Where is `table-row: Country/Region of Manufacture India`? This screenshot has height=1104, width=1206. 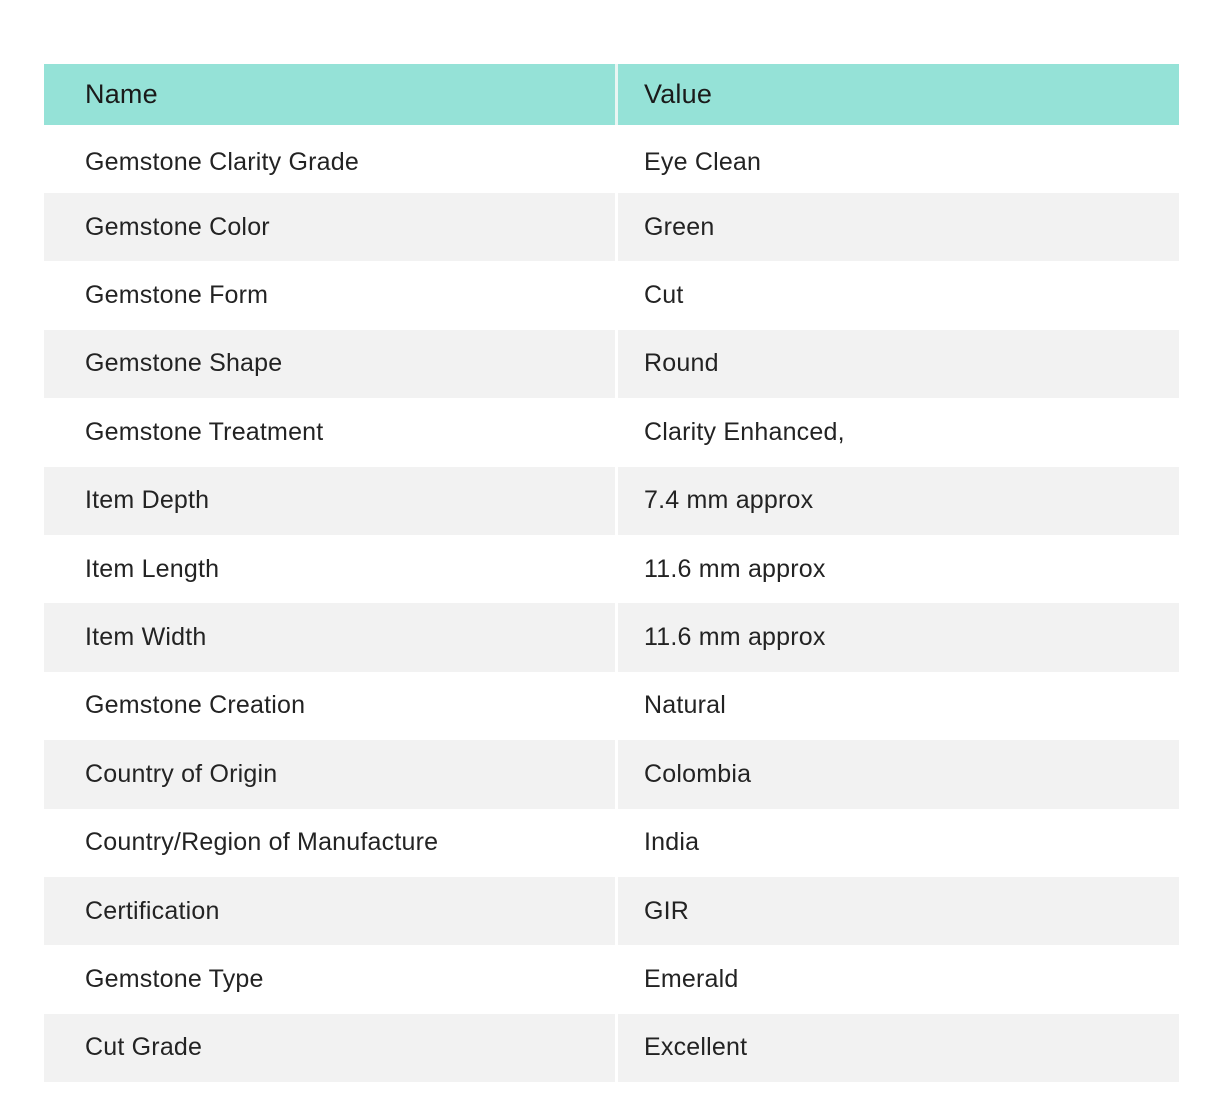 table-row: Country/Region of Manufacture India is located at coordinates (611, 842).